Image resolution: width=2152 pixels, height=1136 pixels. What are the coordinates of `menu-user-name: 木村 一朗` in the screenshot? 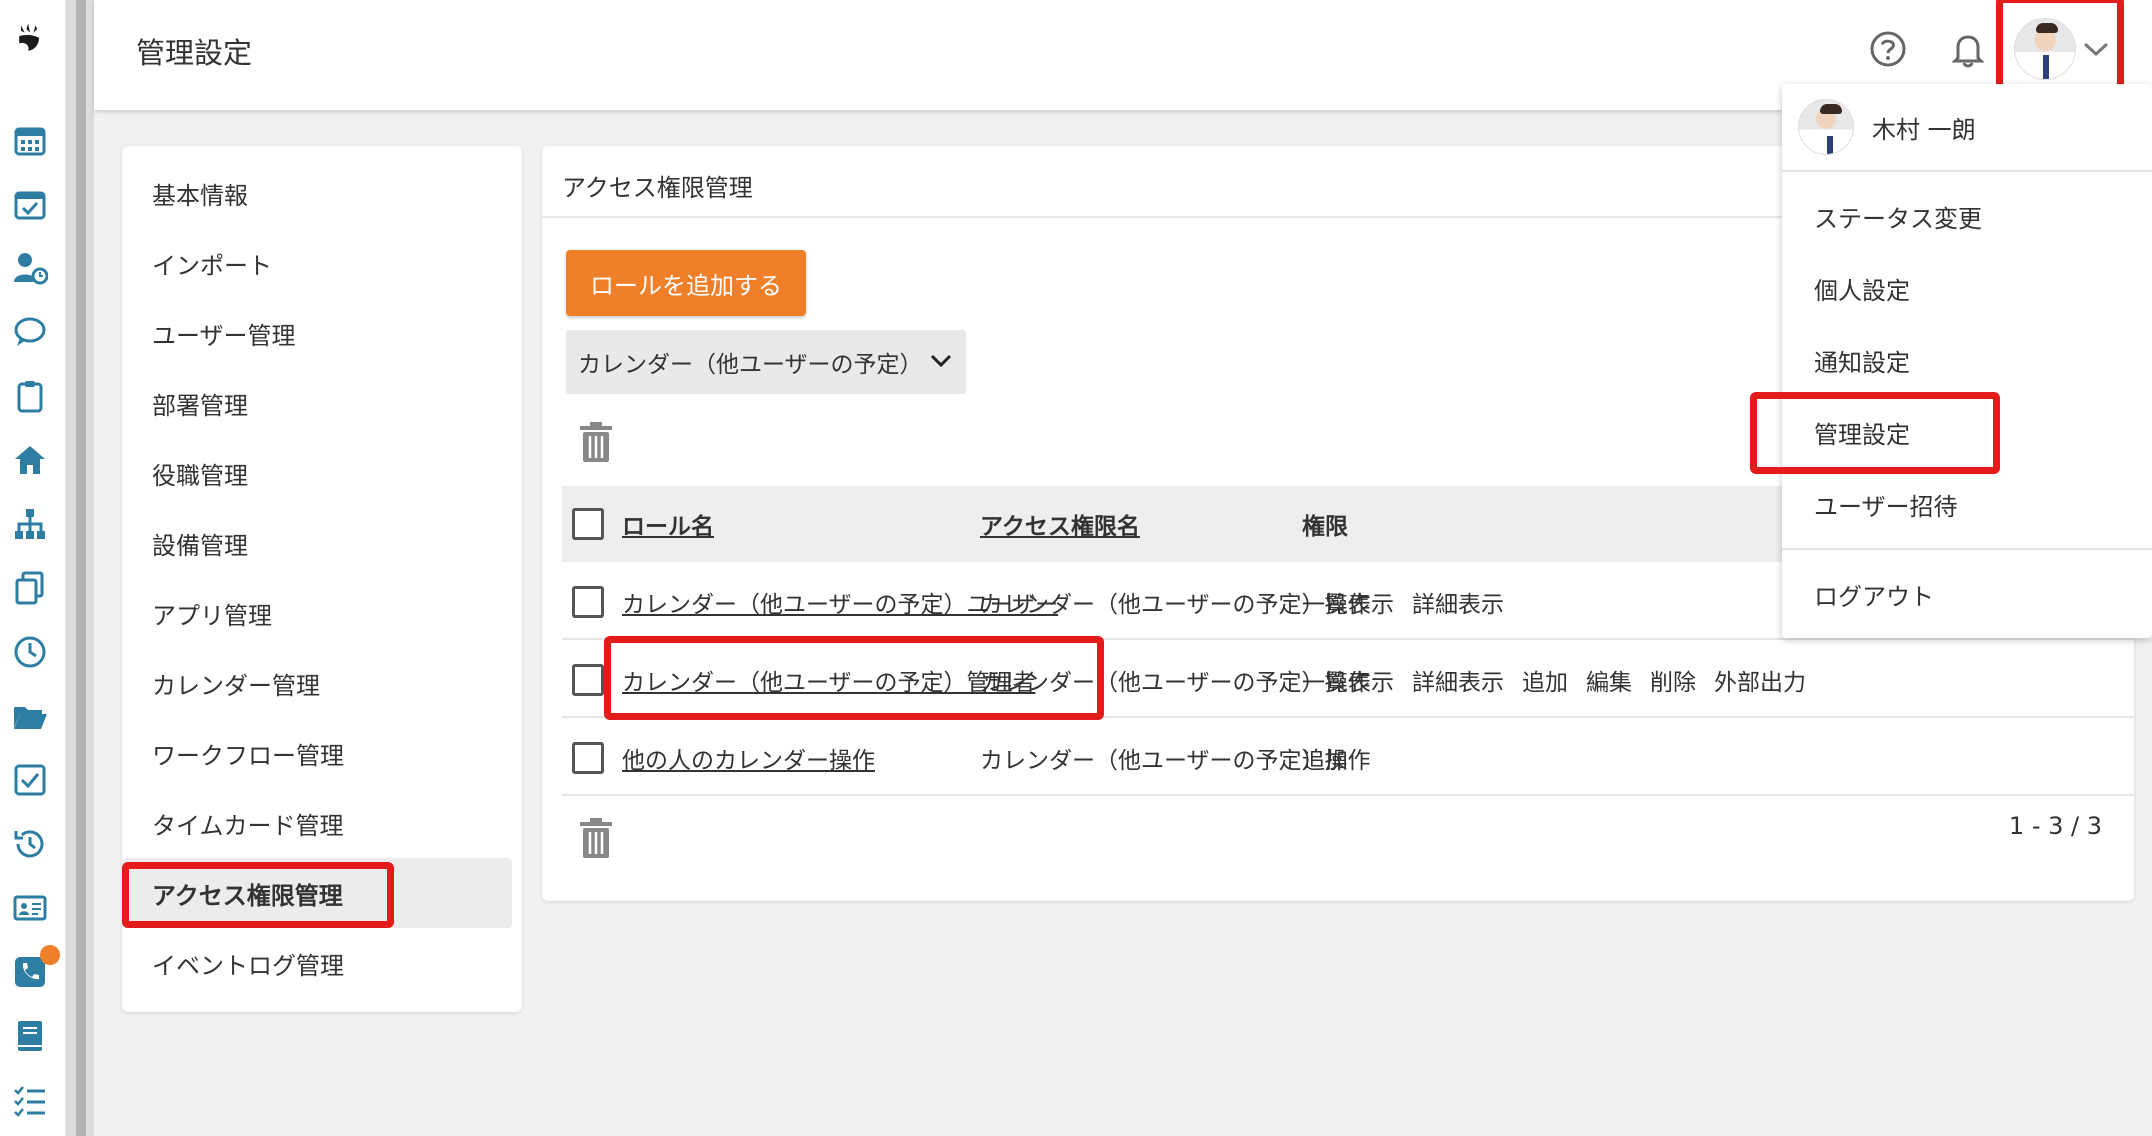 It's located at (1924, 129).